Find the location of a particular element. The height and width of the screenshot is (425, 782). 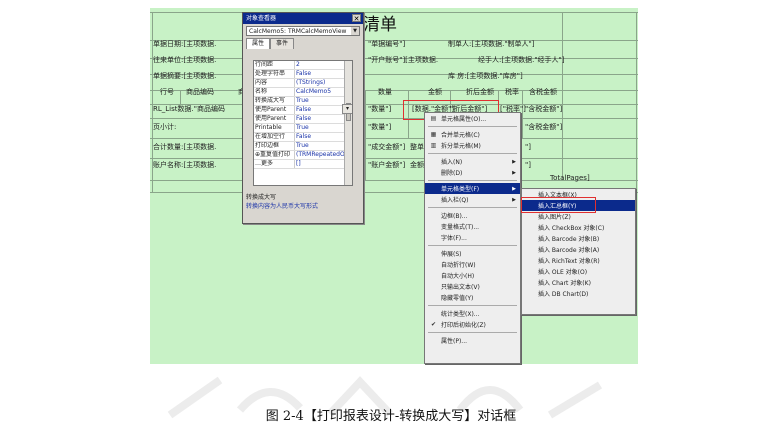

menu-item-label: 单元格类型(F) is located at coordinates (460, 189).